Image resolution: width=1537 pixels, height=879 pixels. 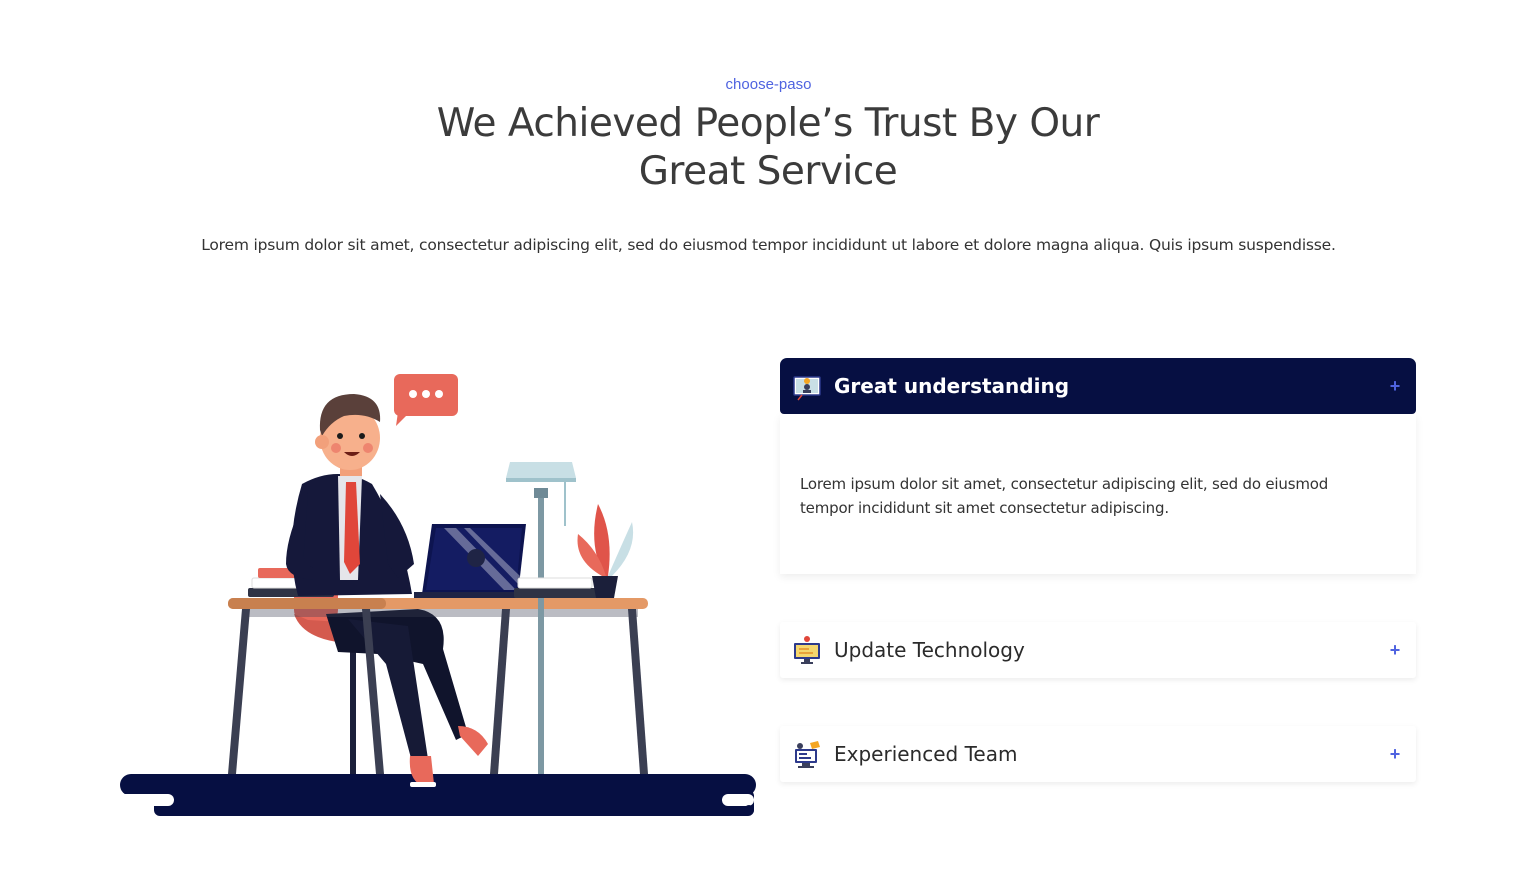 What do you see at coordinates (952, 386) in the screenshot?
I see `accordion-title: Great understanding` at bounding box center [952, 386].